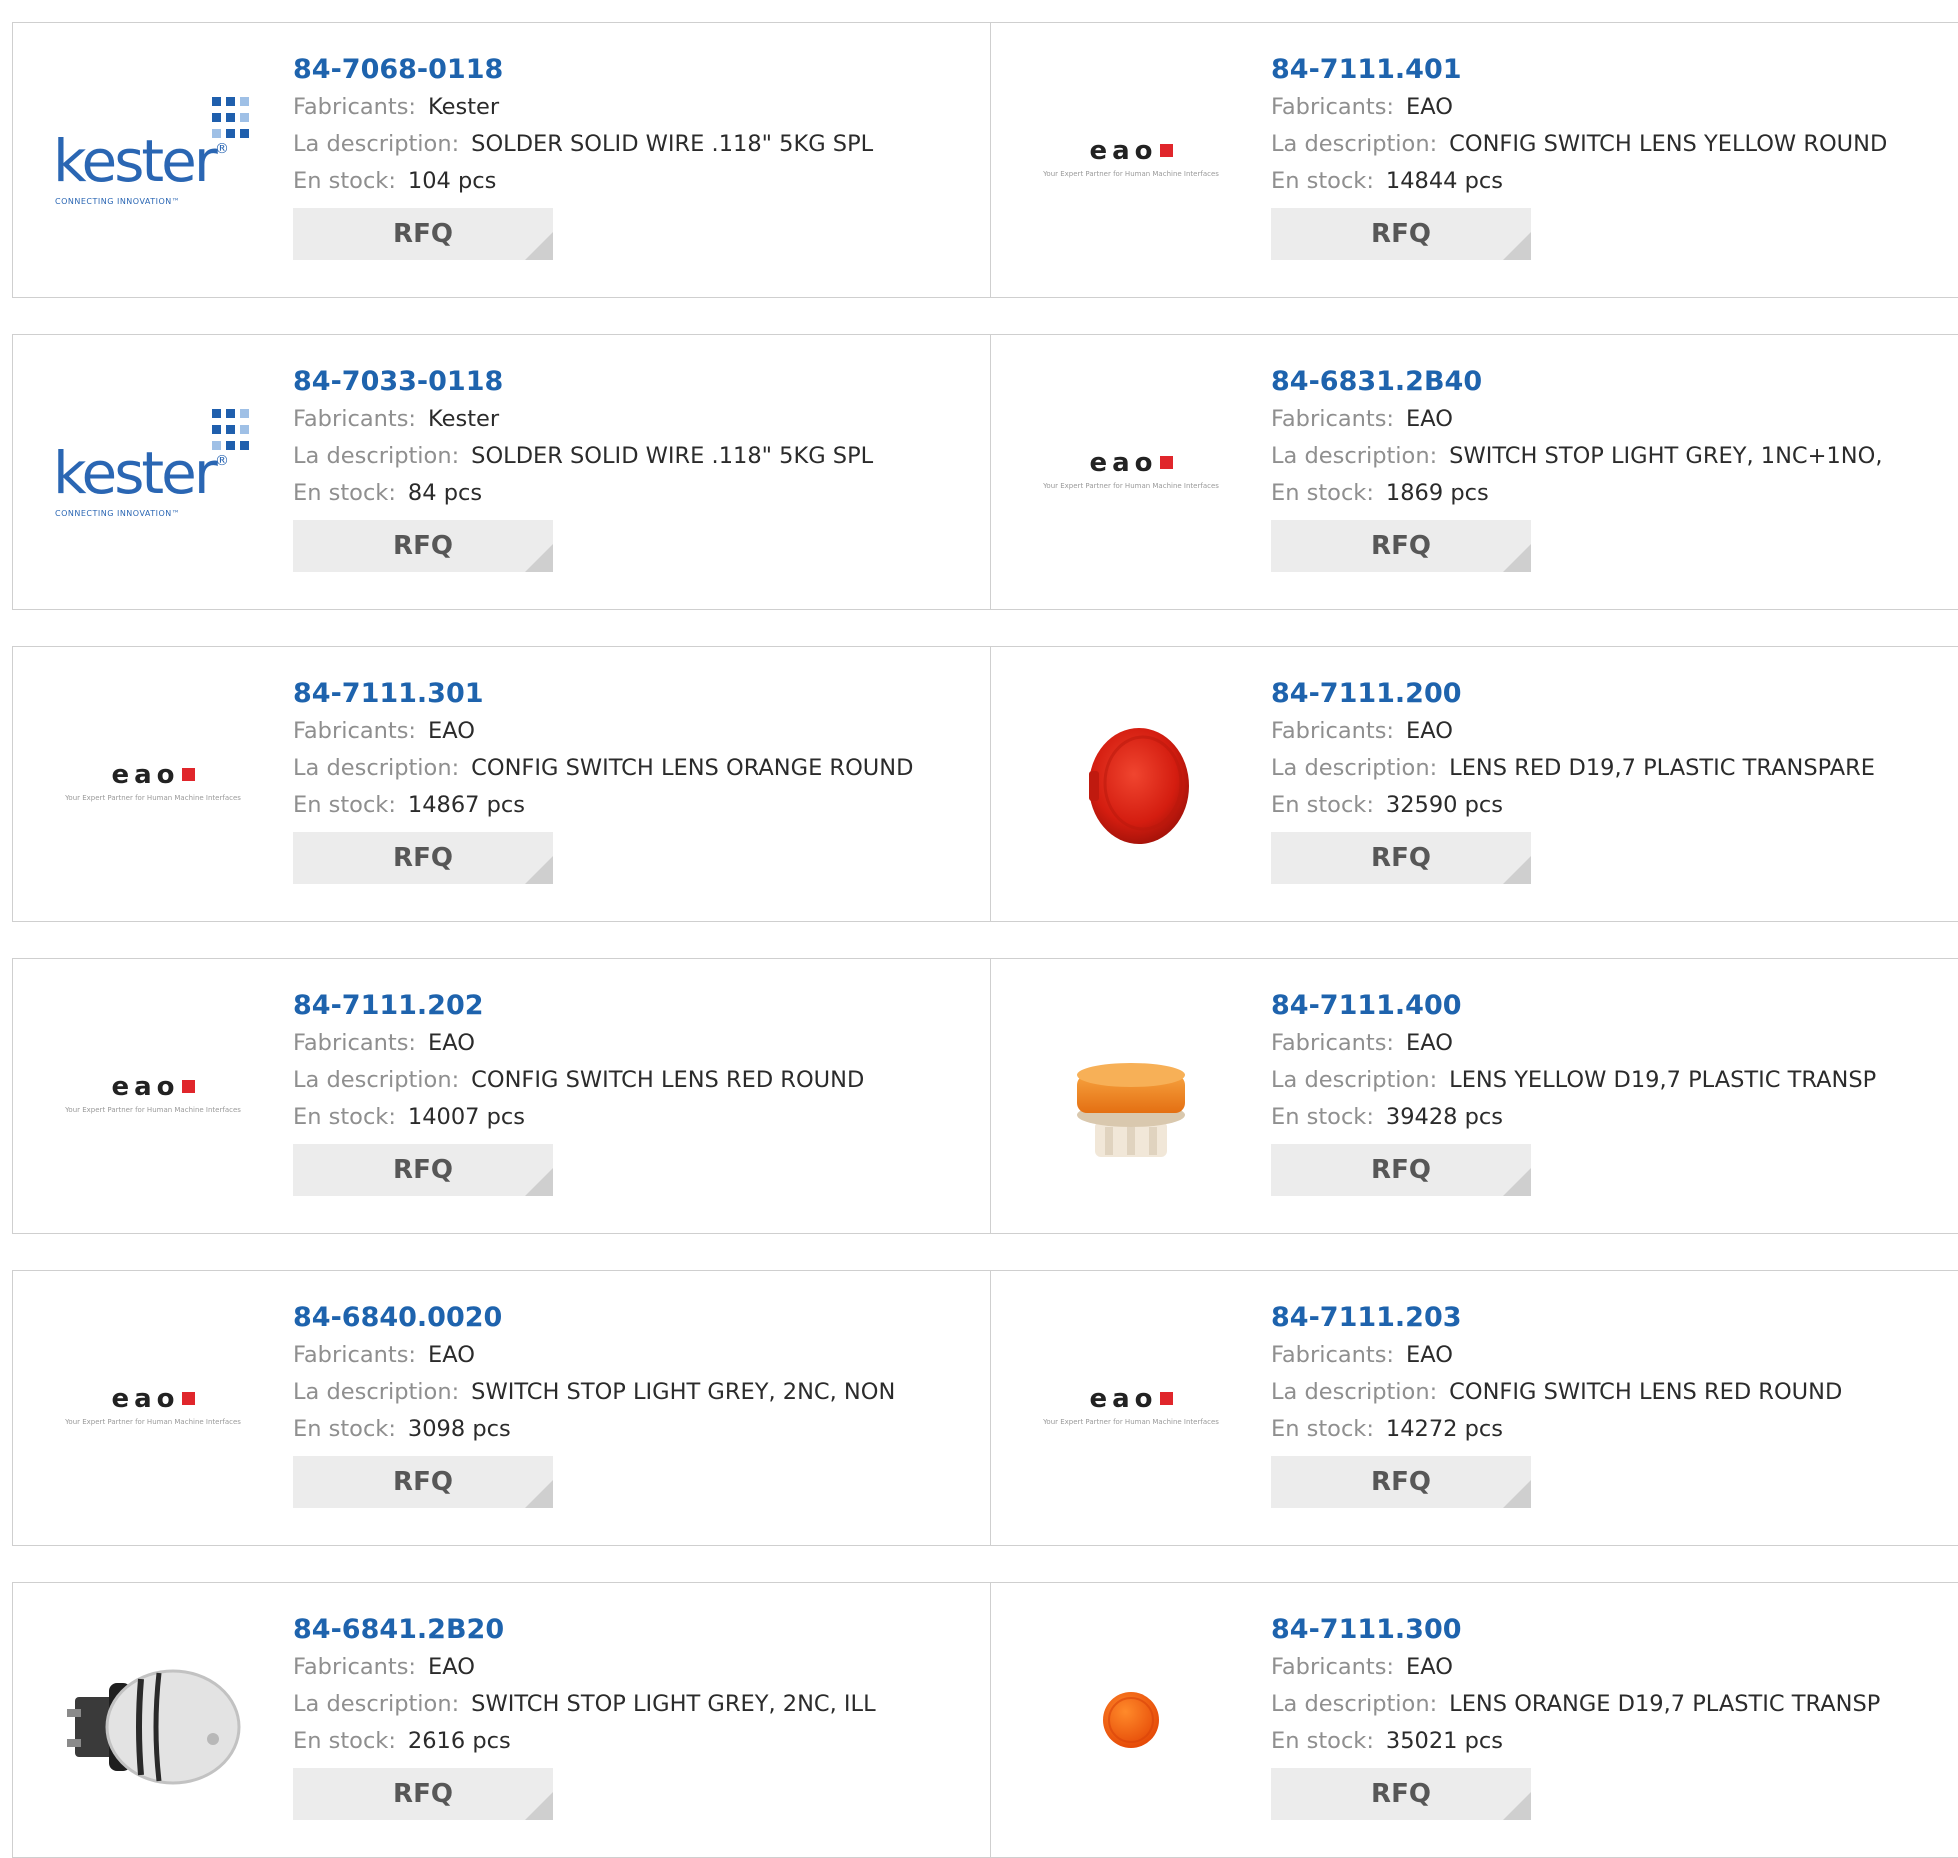 This screenshot has width=1958, height=1858. What do you see at coordinates (1444, 1741) in the screenshot?
I see `stock-value: 35021 pcs` at bounding box center [1444, 1741].